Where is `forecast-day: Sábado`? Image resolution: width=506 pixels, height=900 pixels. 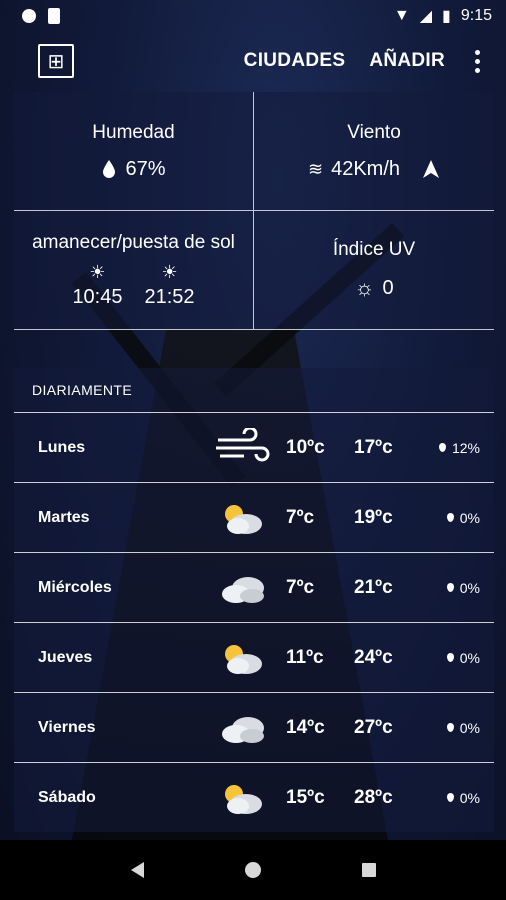
forecast-day: Sábado is located at coordinates (67, 797).